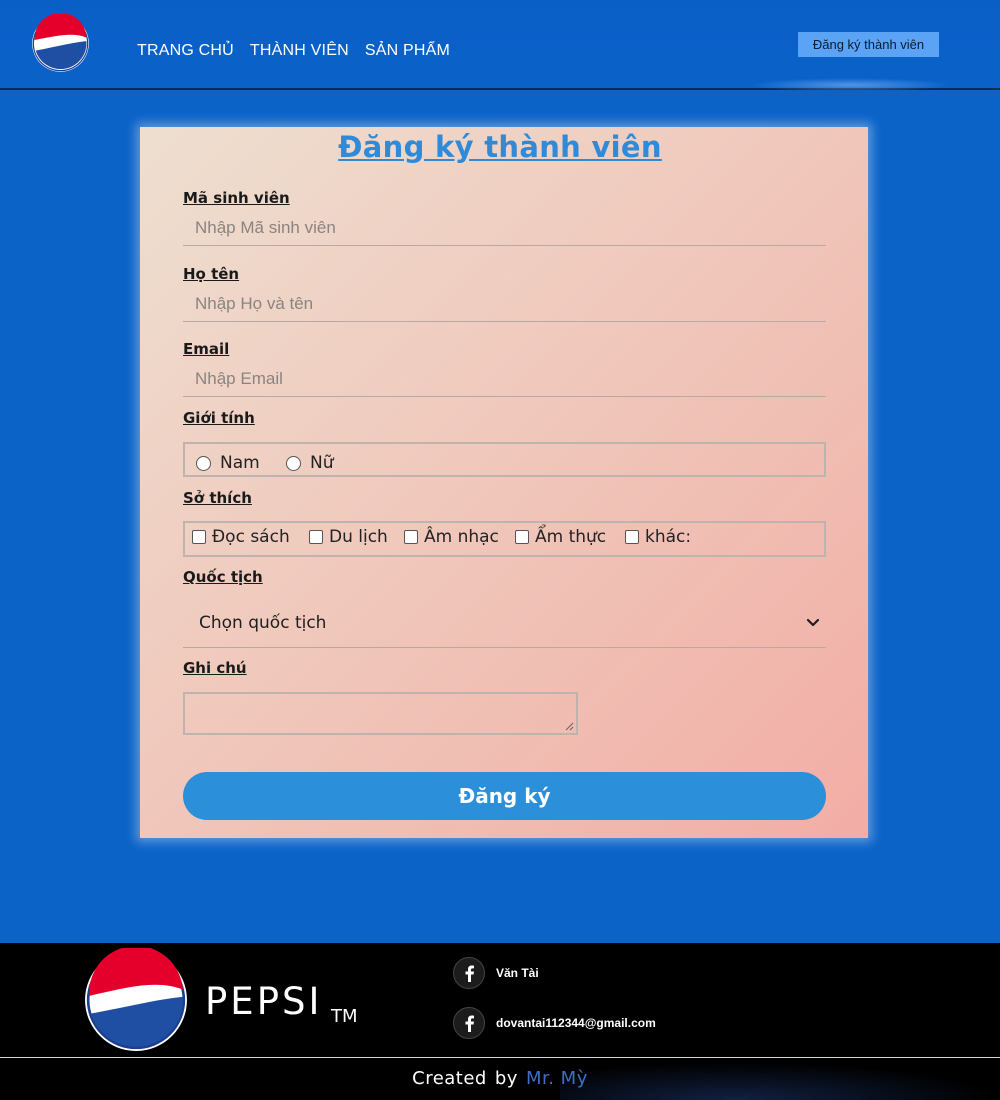 The height and width of the screenshot is (1100, 1000). Describe the element at coordinates (556, 1078) in the screenshot. I see `credits-author: Mr. Mỳ` at that location.